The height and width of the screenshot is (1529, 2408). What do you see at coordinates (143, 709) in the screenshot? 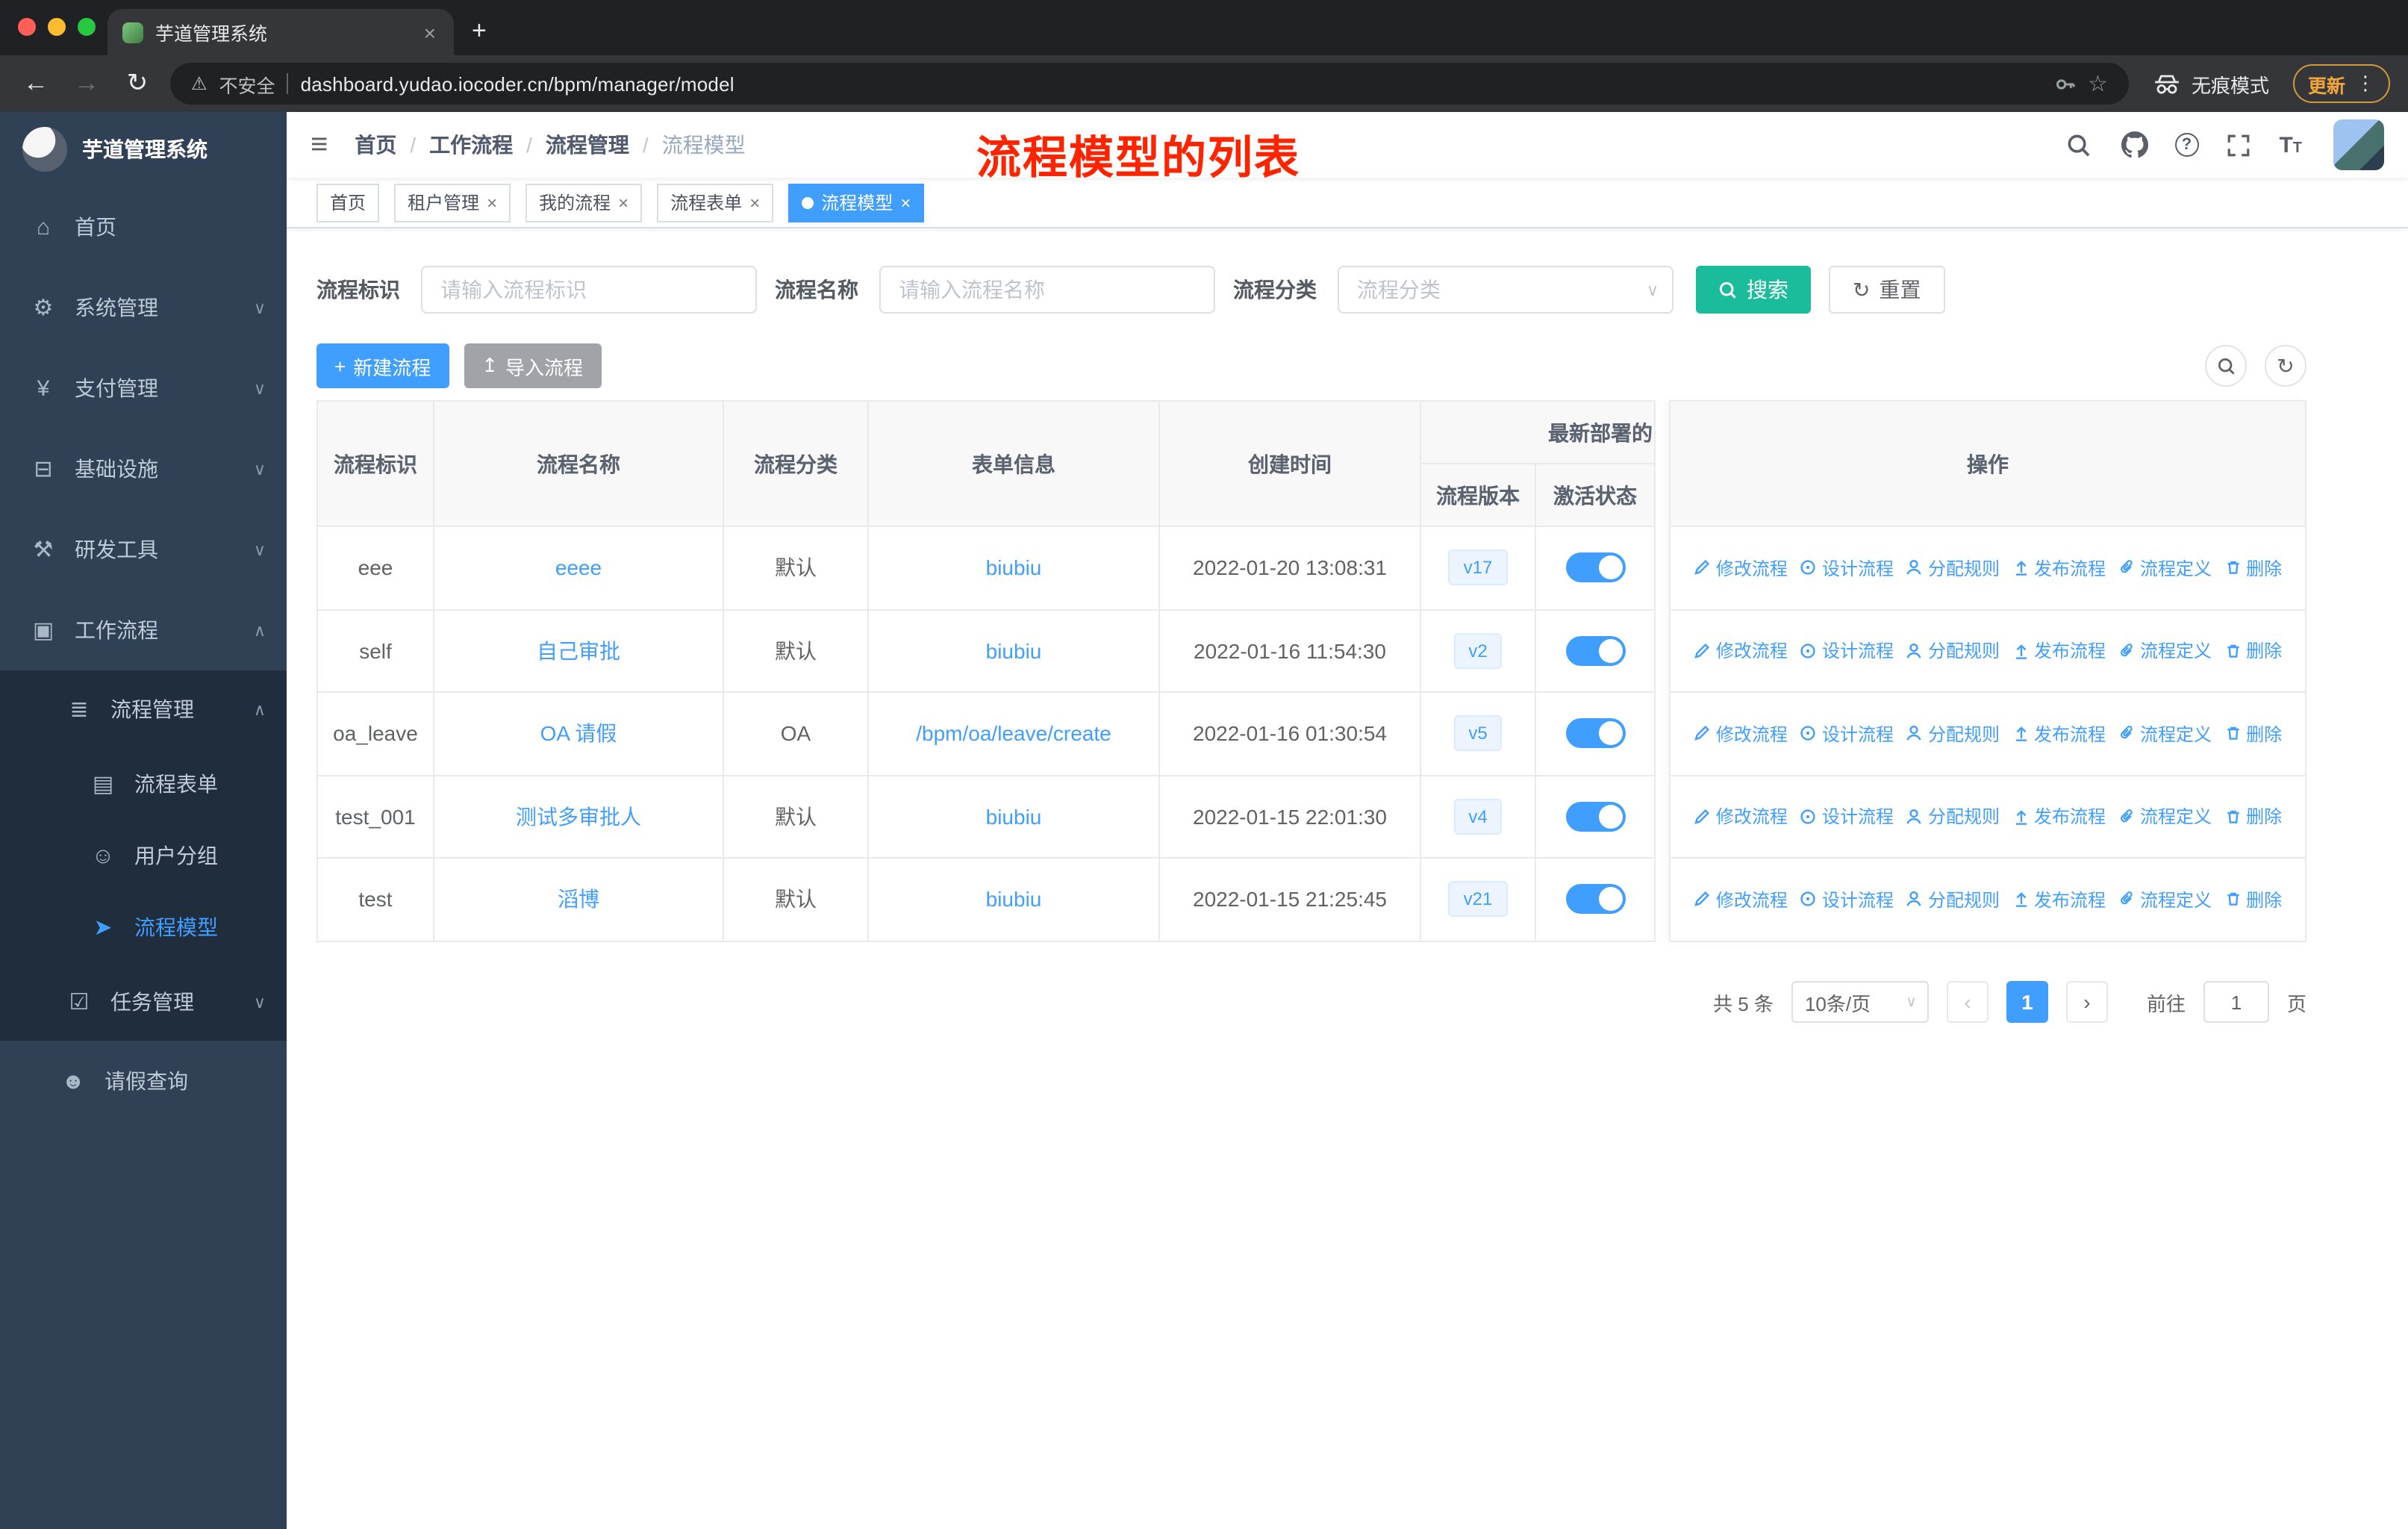
I see `sidebar-item-process-management: ≣ 流程管理 ∧` at bounding box center [143, 709].